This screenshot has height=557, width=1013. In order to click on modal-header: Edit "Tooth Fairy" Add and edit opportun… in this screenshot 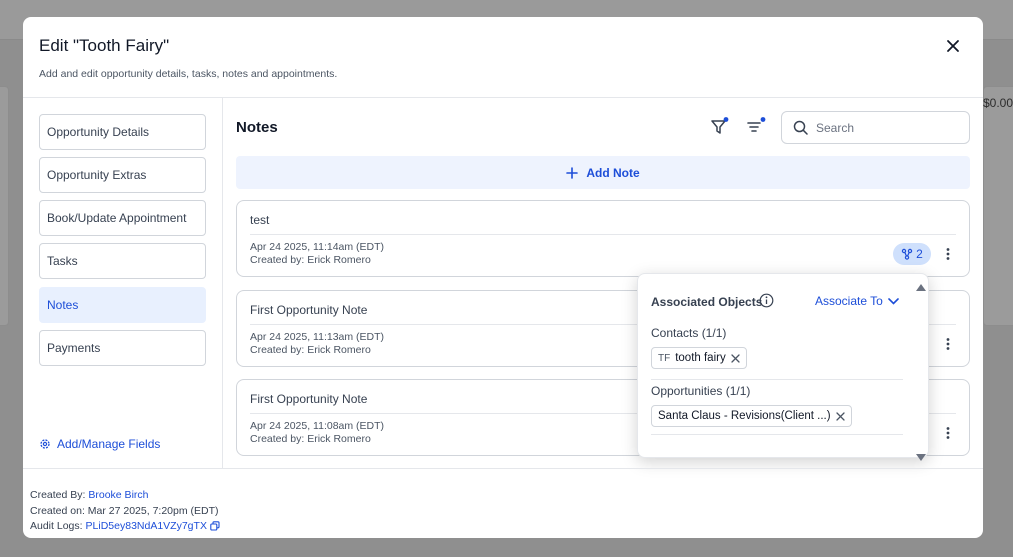, I will do `click(503, 57)`.